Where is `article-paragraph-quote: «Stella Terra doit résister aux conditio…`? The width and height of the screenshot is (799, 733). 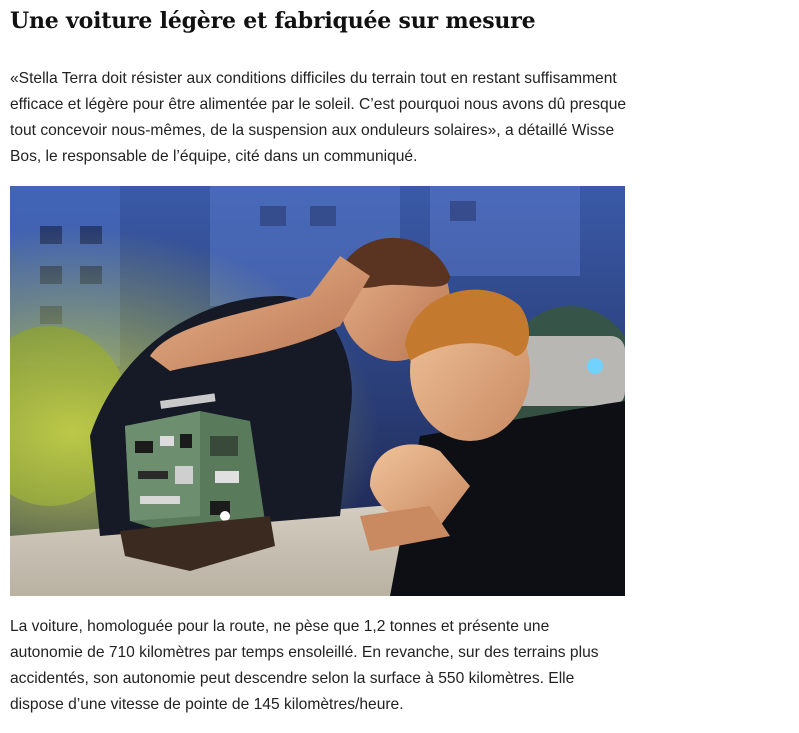 article-paragraph-quote: «Stella Terra doit résister aux conditio… is located at coordinates (318, 117).